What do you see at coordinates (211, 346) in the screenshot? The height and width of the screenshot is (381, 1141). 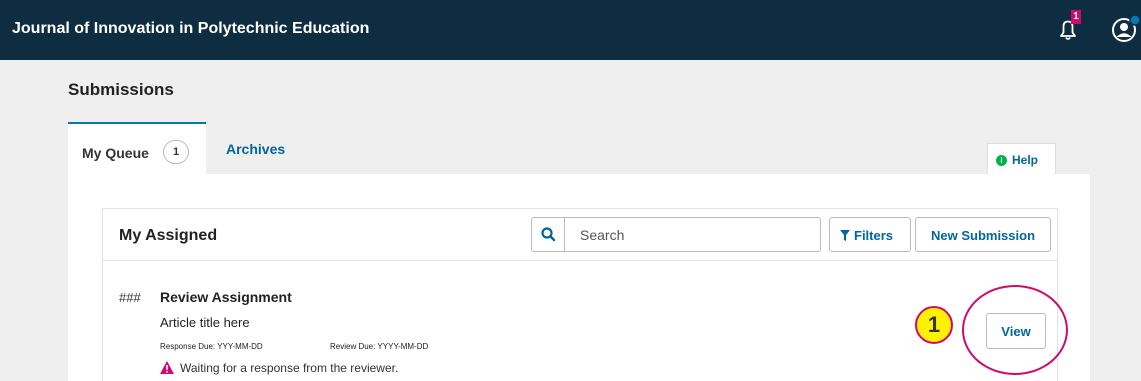 I see `response-due-date: Response Due: YYY-MM-DD` at bounding box center [211, 346].